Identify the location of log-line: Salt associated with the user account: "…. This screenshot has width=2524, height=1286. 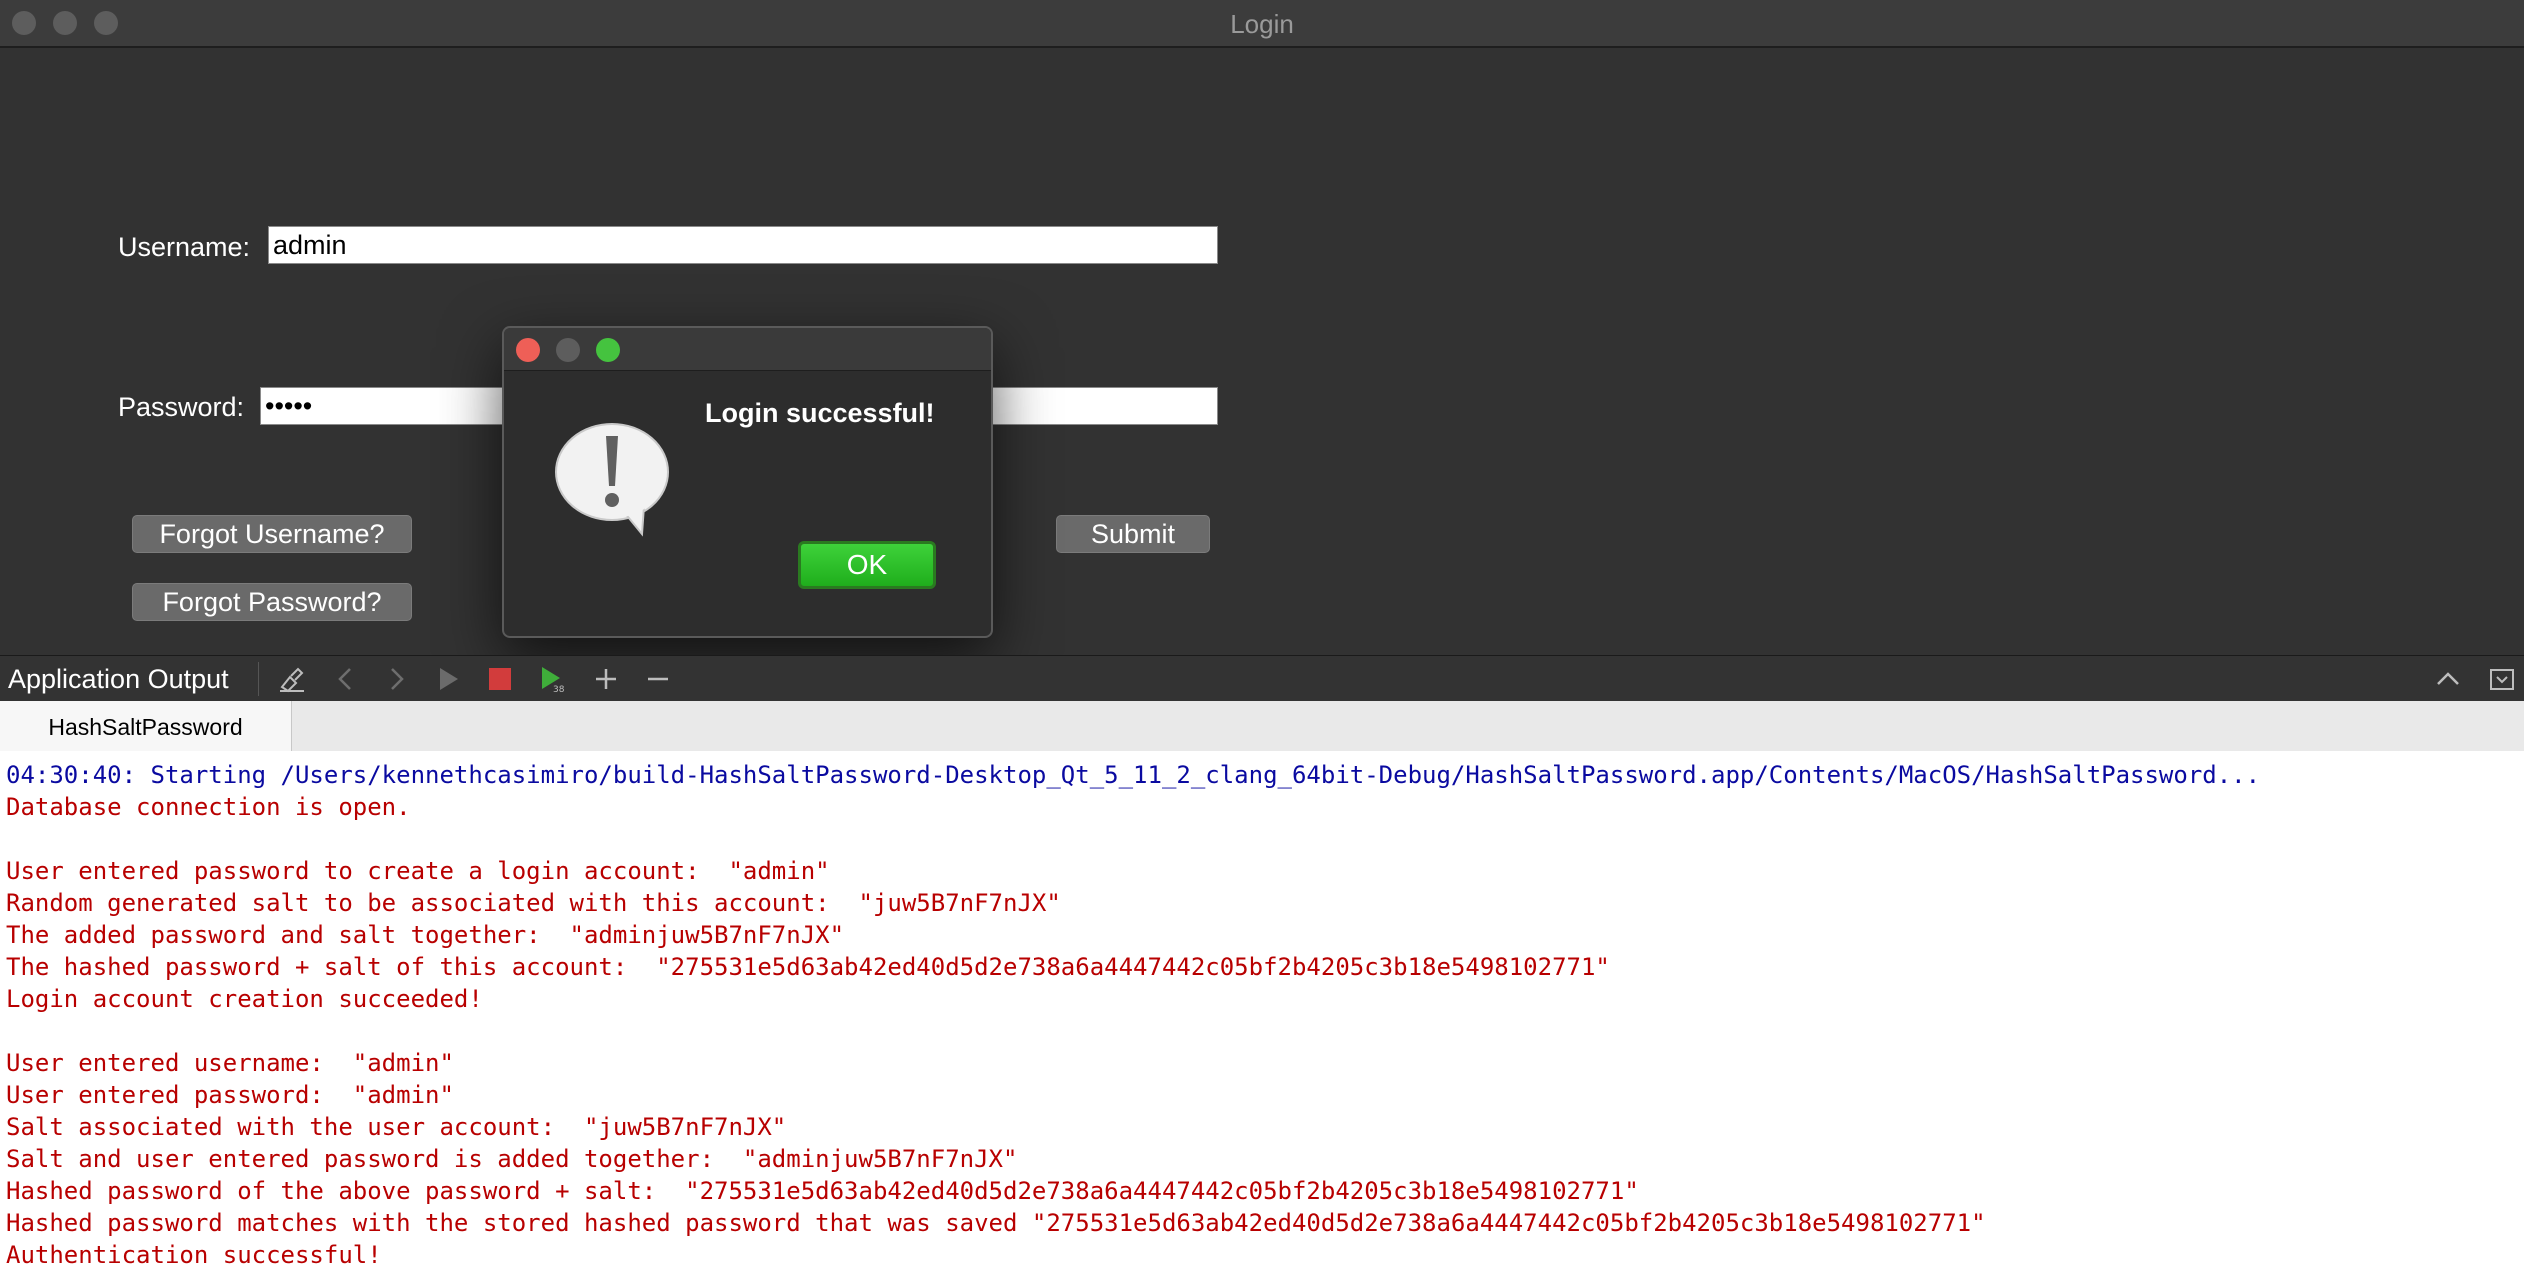
(396, 1127).